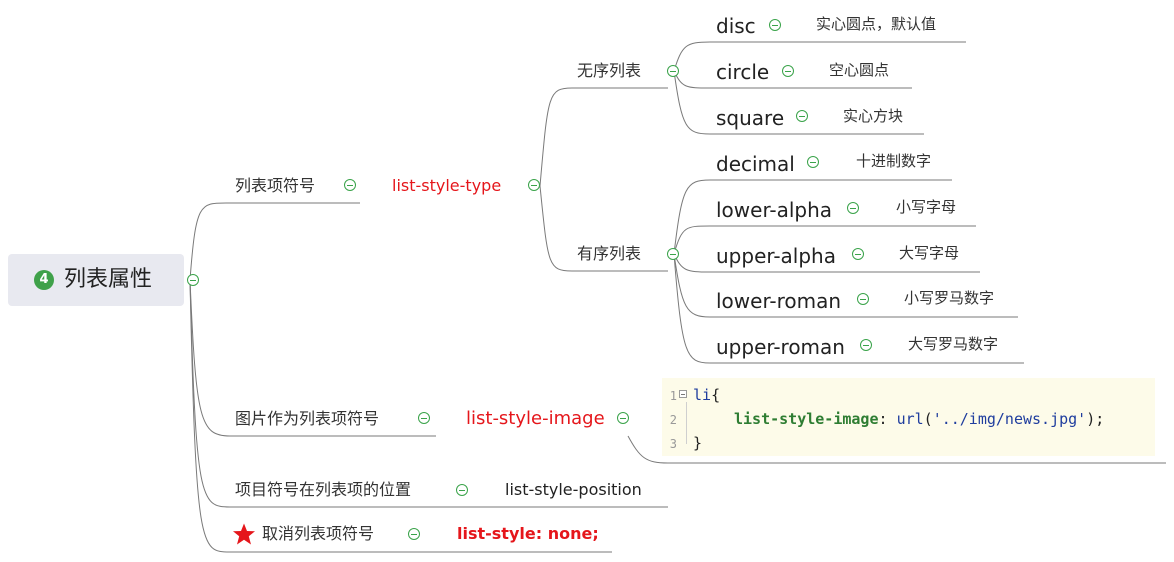 The width and height of the screenshot is (1174, 562). I want to click on star-icon, so click(244, 534).